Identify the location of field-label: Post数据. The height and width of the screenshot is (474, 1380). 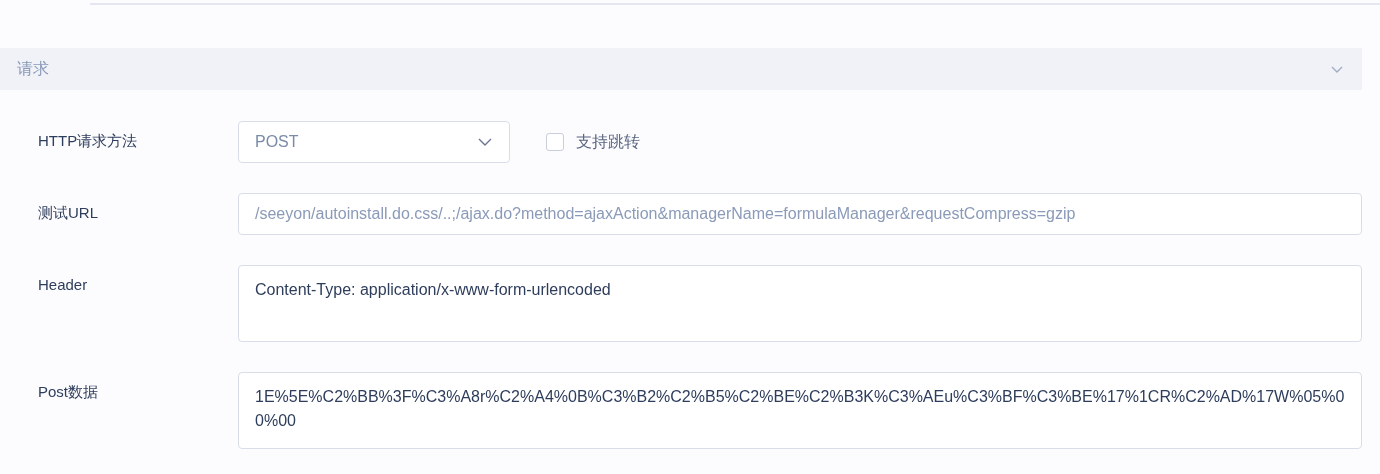
(68, 392).